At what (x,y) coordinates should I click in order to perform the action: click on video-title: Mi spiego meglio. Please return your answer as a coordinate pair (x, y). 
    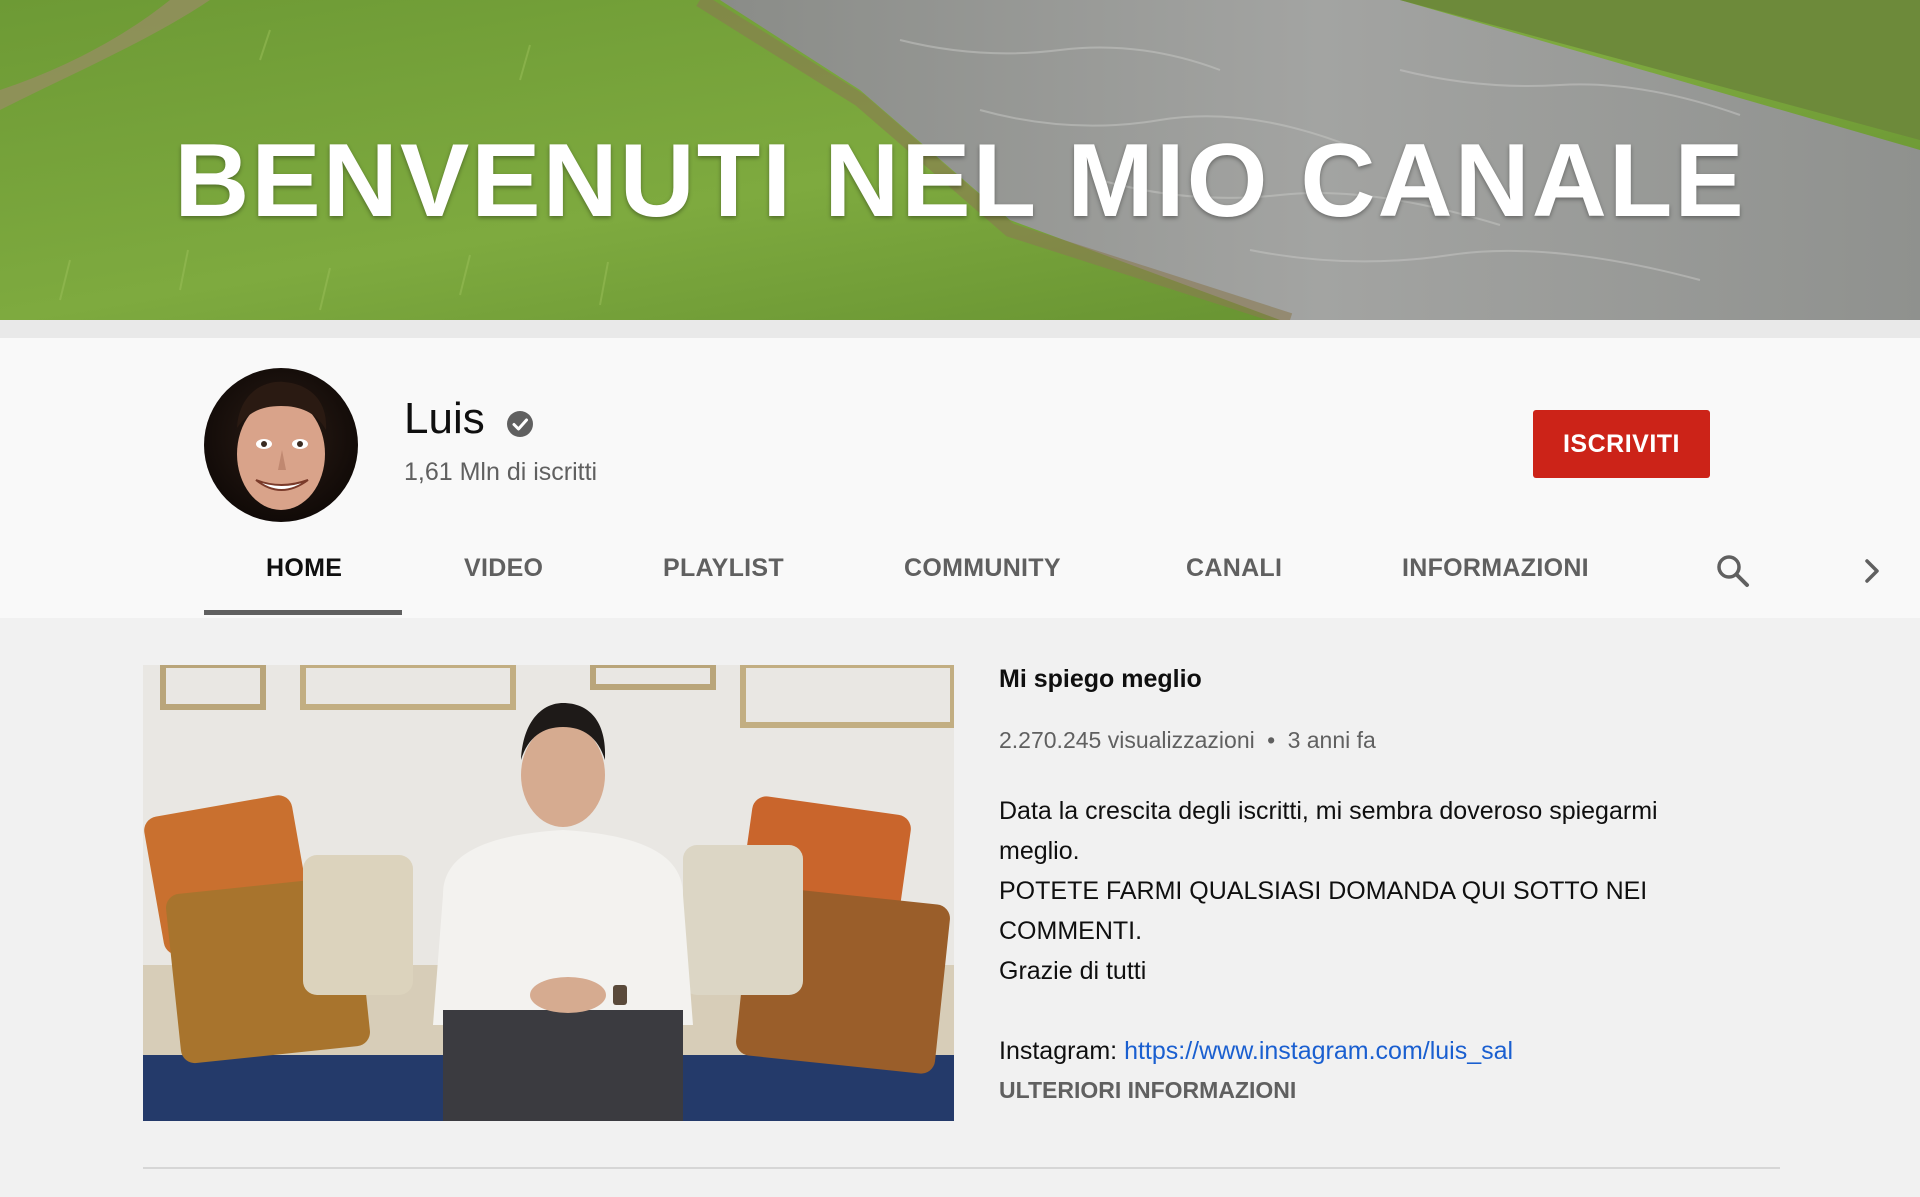
    Looking at the image, I should click on (1100, 679).